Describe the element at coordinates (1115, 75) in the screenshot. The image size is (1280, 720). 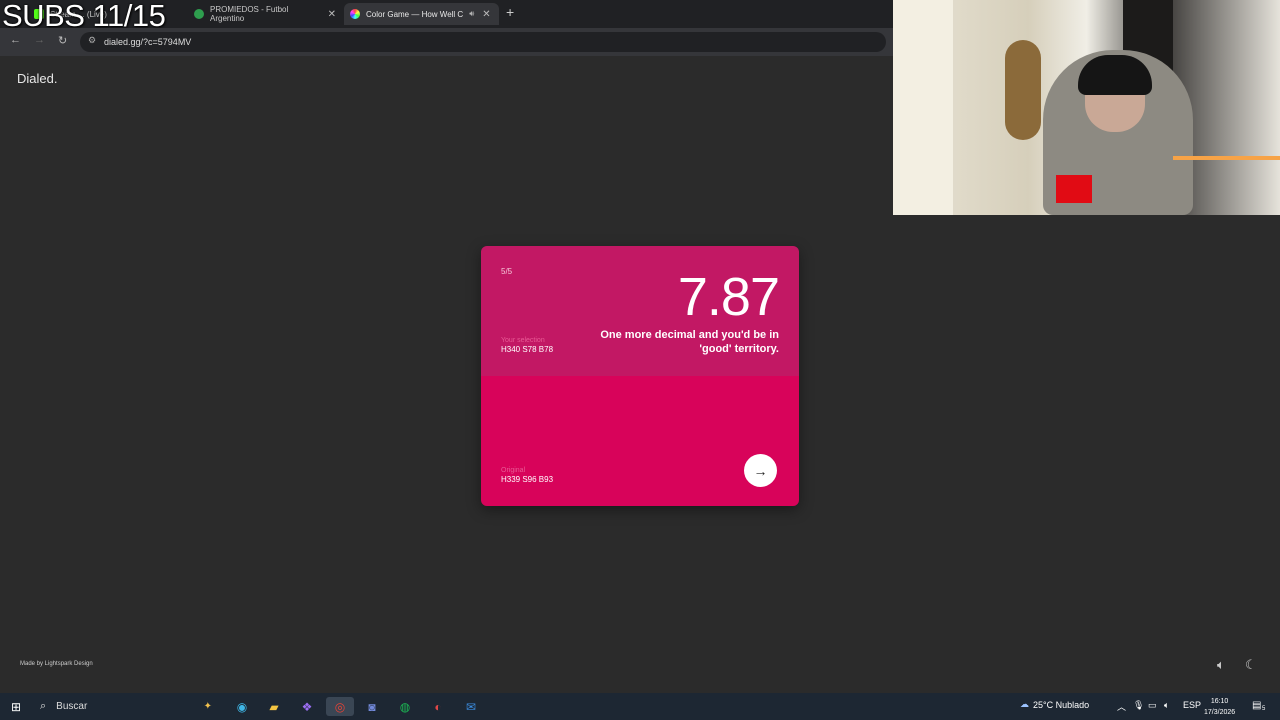
I see `webcam-streamer-cap` at that location.